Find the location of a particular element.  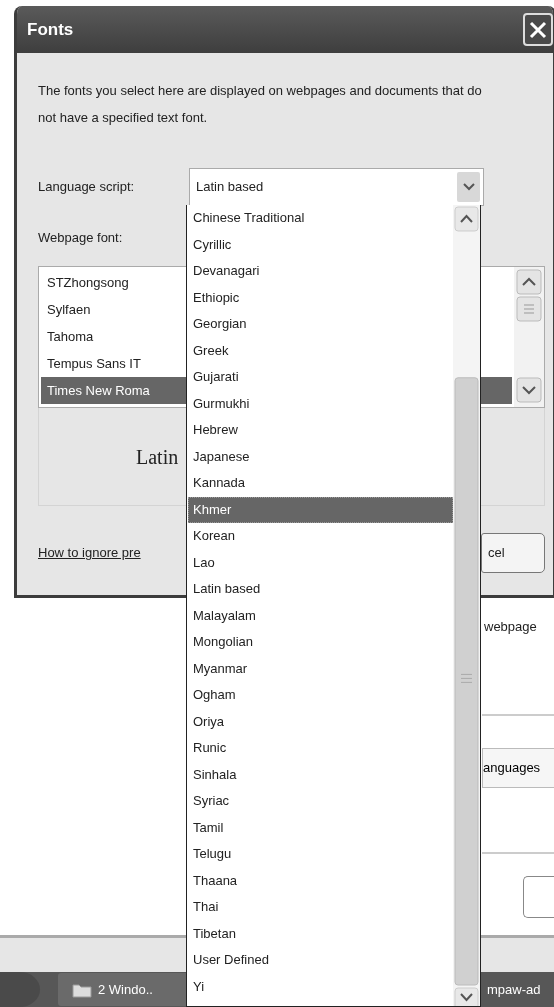

dropdown-option: Kannada is located at coordinates (320, 483).